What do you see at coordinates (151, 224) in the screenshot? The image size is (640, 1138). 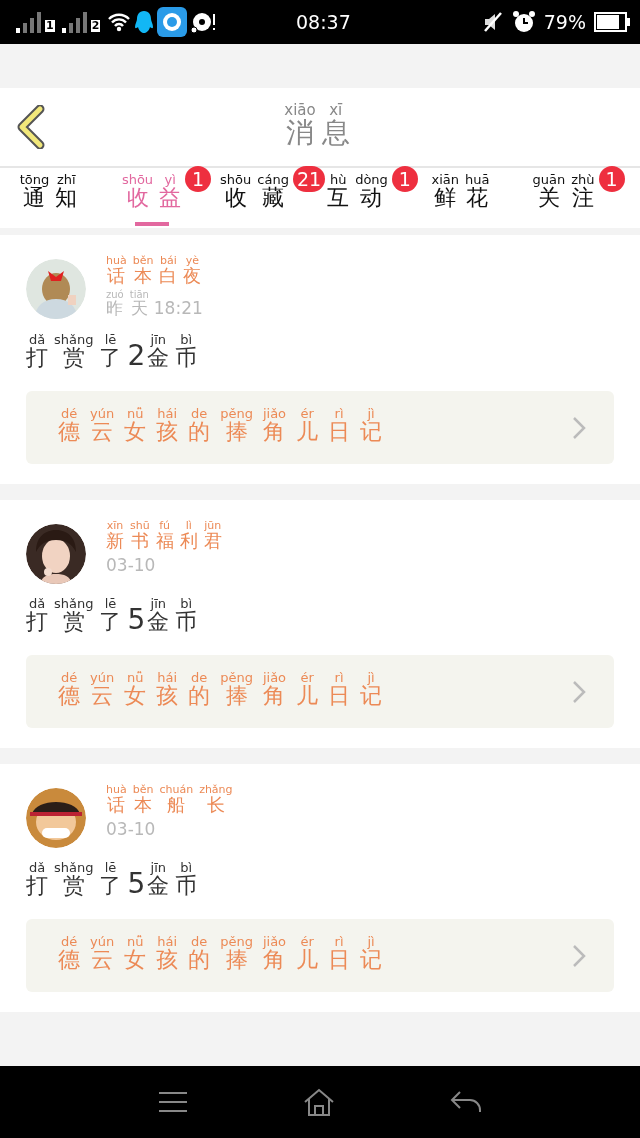 I see `tab-underline` at bounding box center [151, 224].